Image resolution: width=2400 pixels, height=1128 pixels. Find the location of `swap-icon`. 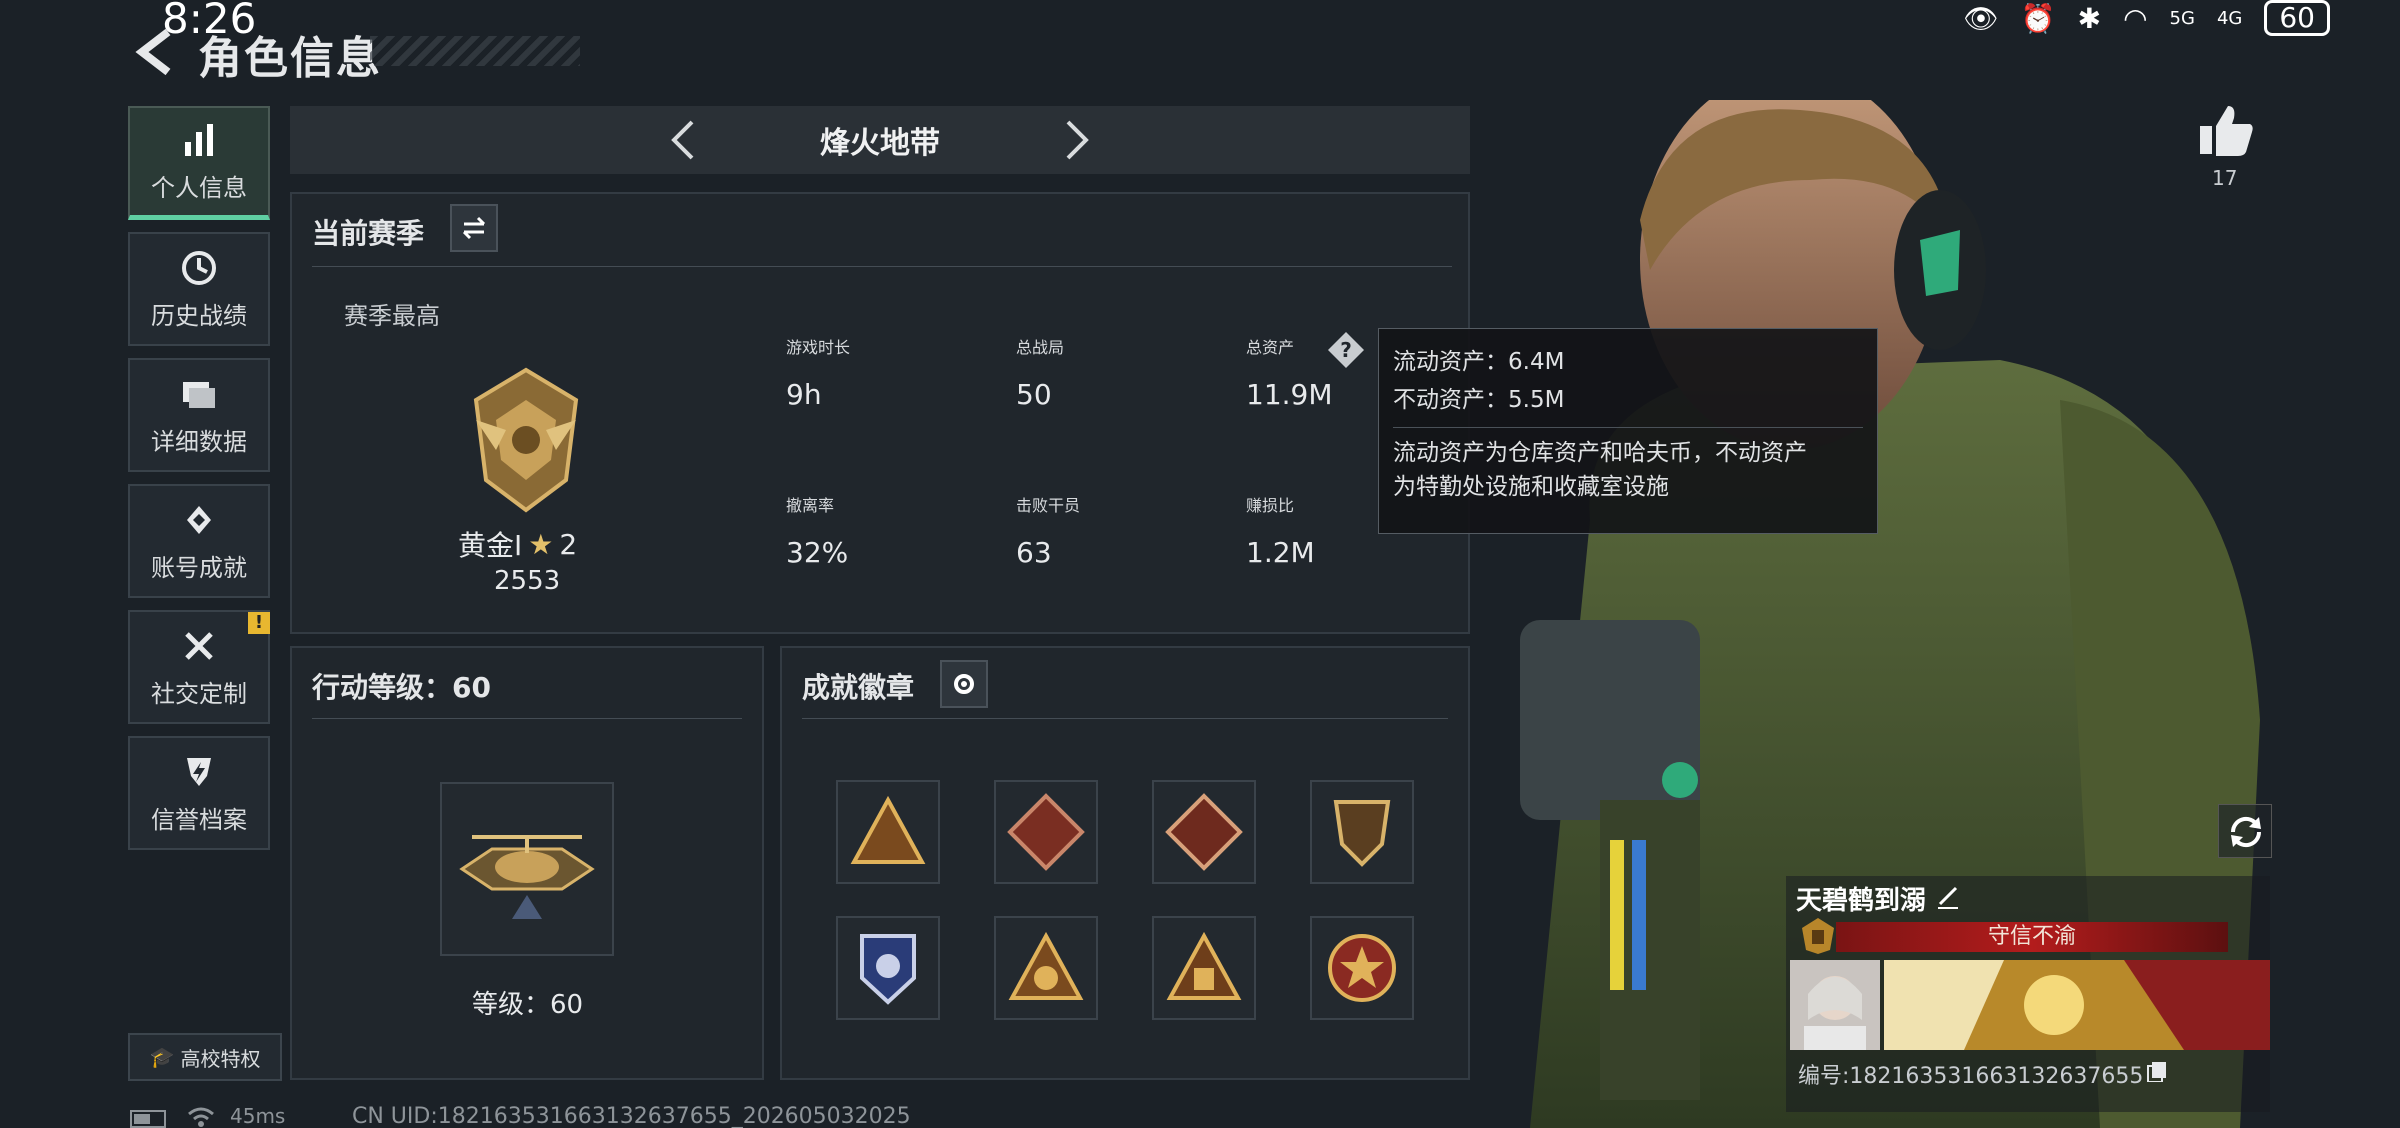

swap-icon is located at coordinates (474, 228).